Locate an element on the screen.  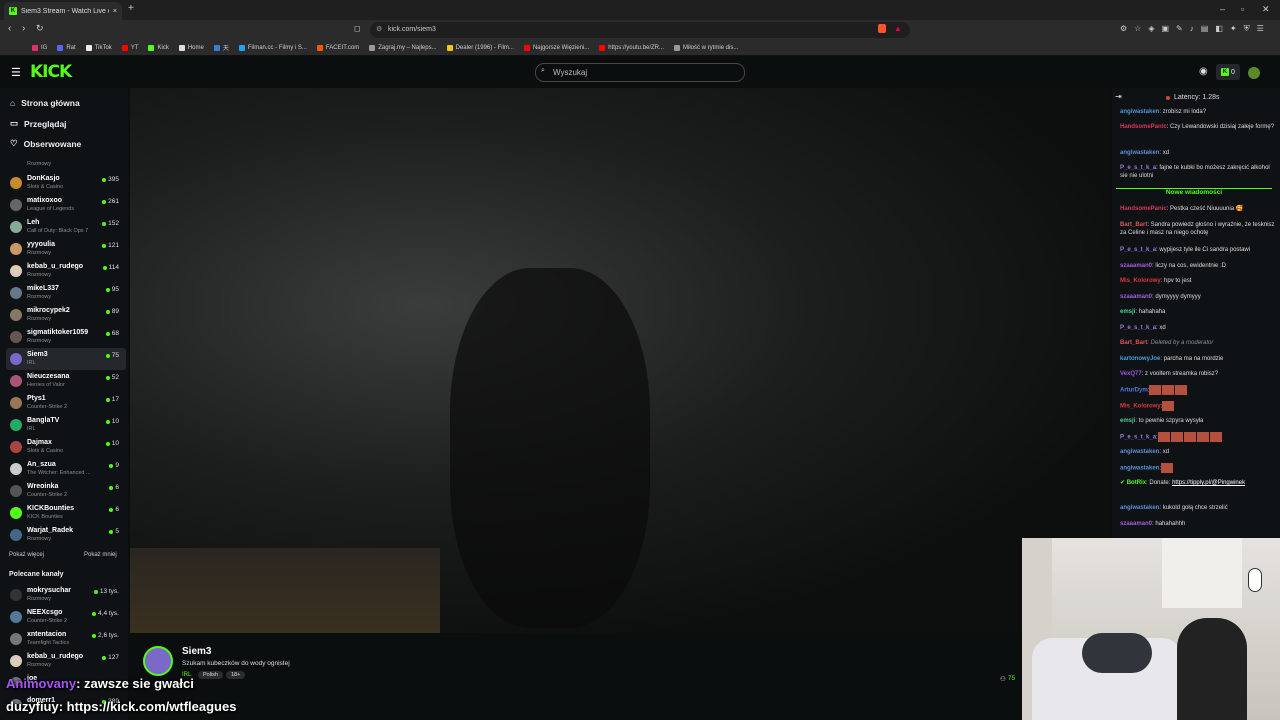
menu-icon: ☰ is located at coordinates (16, 72).